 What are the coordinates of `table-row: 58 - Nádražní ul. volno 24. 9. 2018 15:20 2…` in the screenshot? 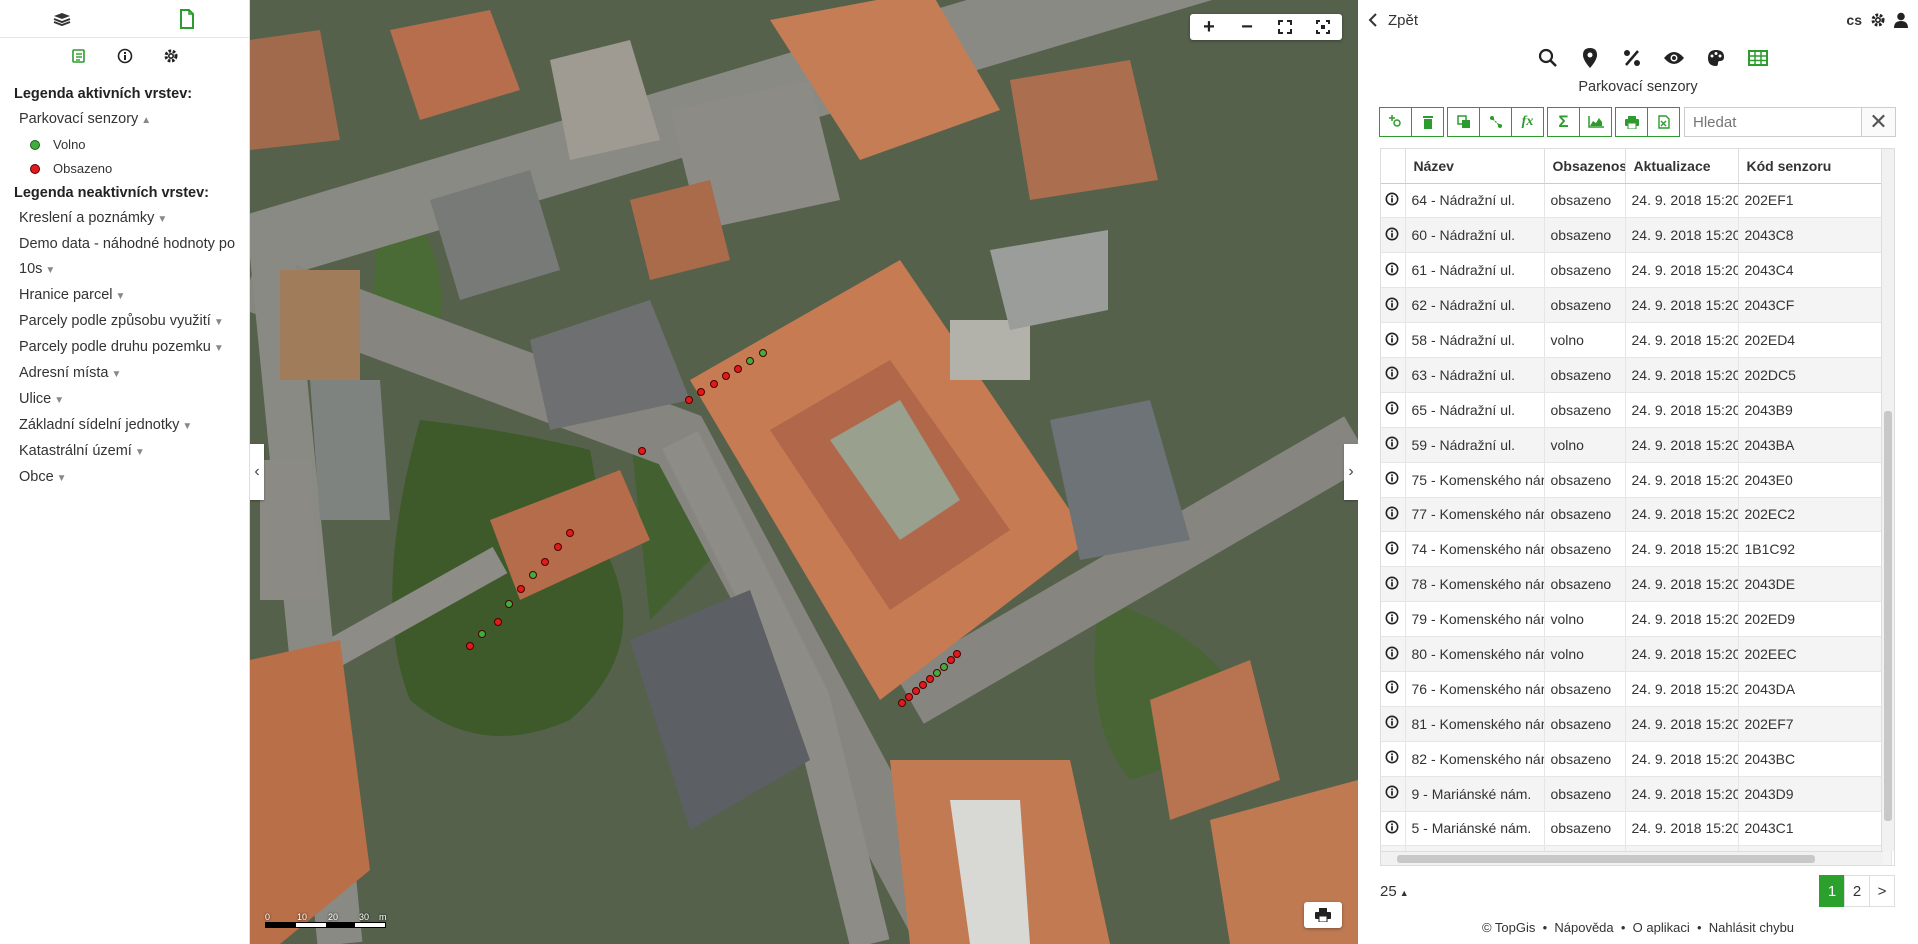 It's located at (1636, 340).